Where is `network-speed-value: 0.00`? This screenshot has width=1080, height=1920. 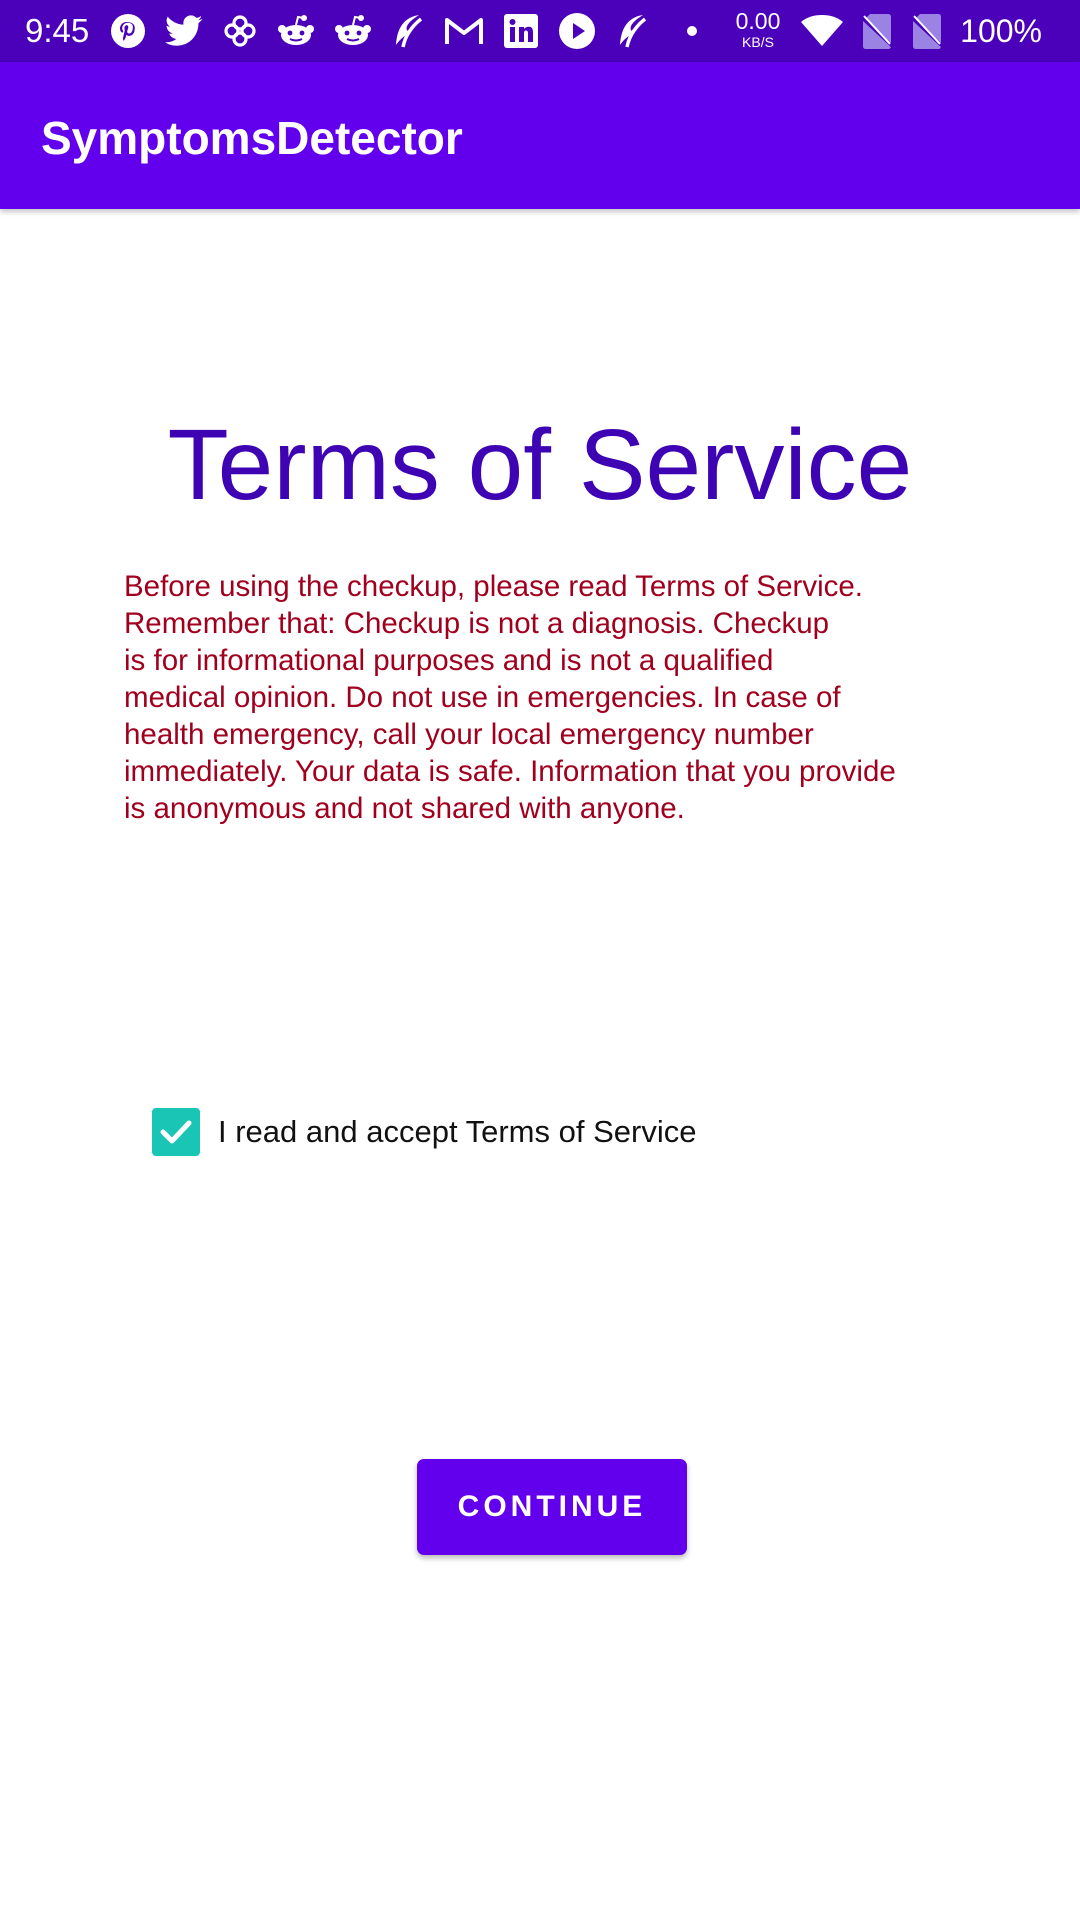 network-speed-value: 0.00 is located at coordinates (758, 21).